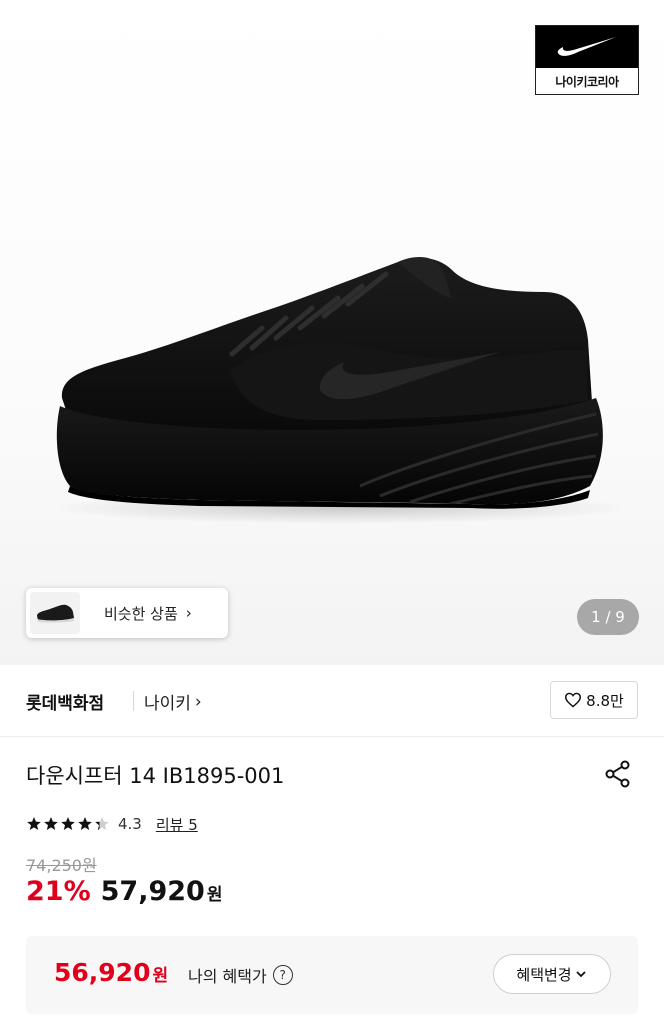 The height and width of the screenshot is (1024, 664). I want to click on heart-icon, so click(573, 700).